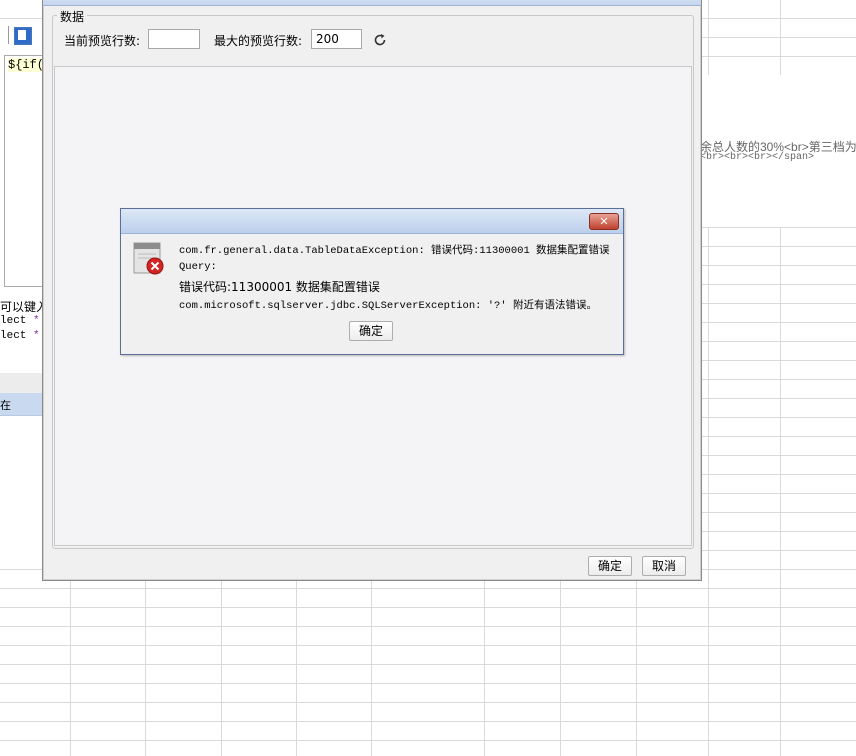 The image size is (856, 756). What do you see at coordinates (371, 331) in the screenshot?
I see `error-ok-button: 确定` at bounding box center [371, 331].